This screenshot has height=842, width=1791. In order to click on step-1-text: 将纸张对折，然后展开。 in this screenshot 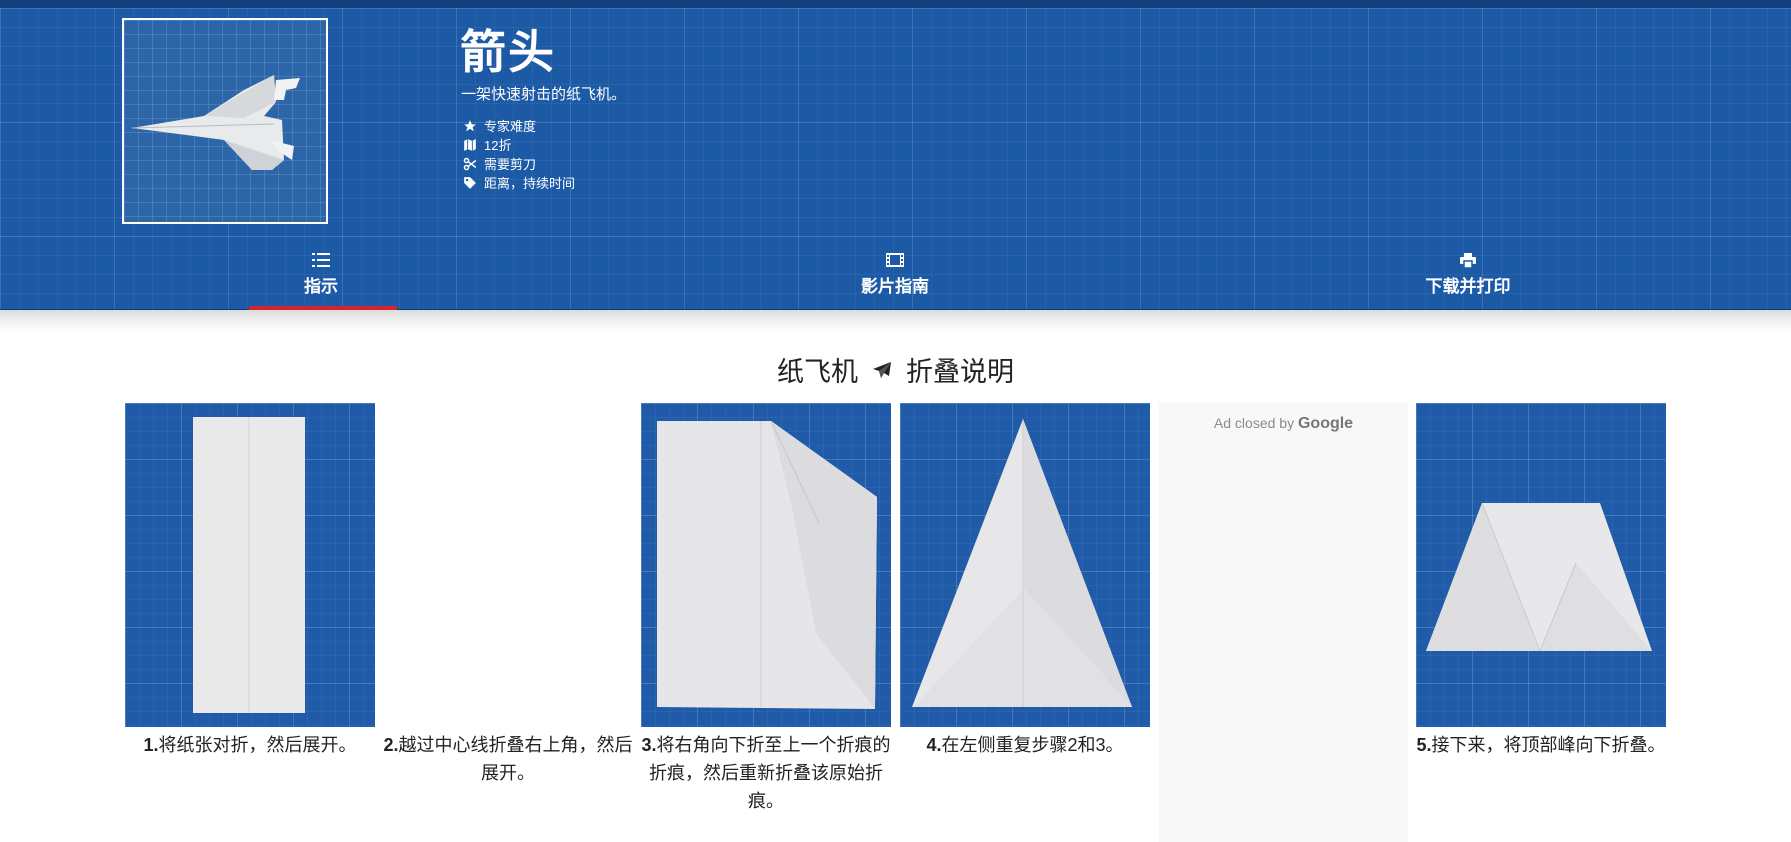, I will do `click(257, 745)`.